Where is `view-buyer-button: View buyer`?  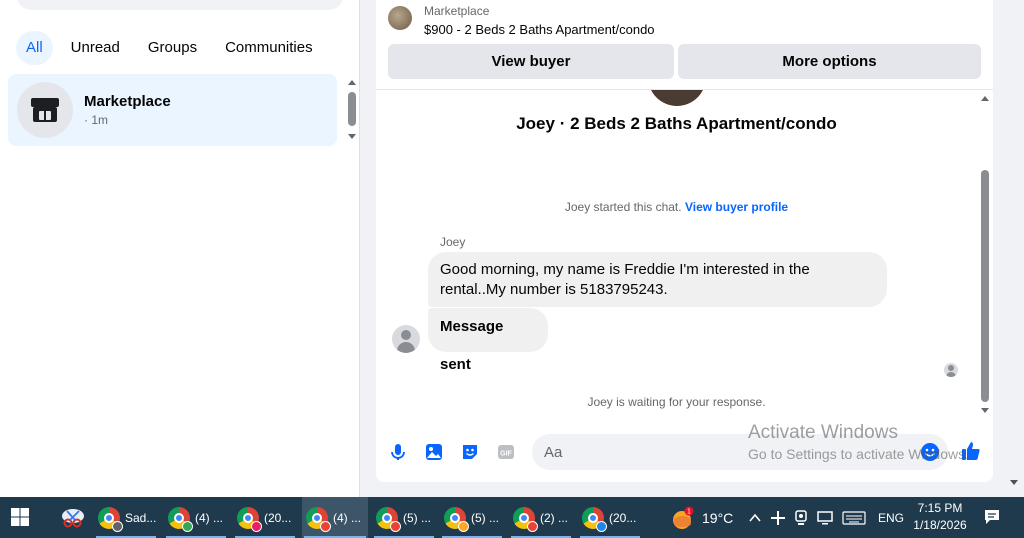
view-buyer-button: View buyer is located at coordinates (531, 61).